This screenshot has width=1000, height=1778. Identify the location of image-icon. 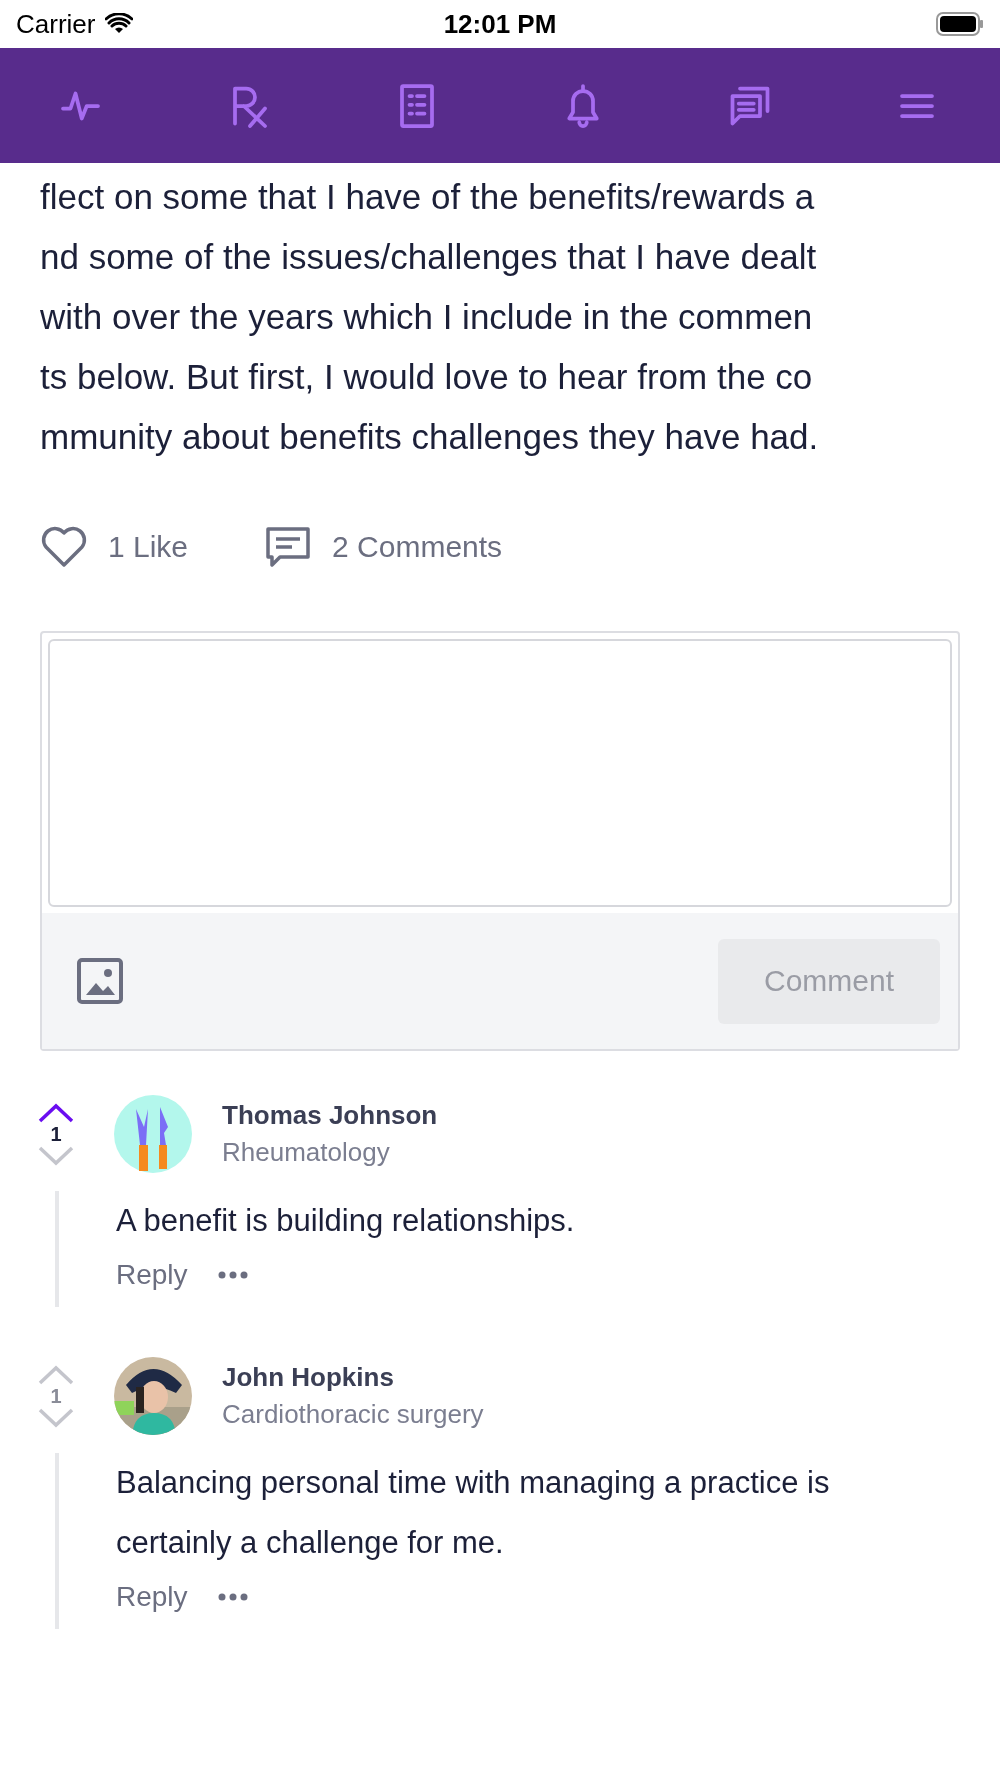
(100, 981).